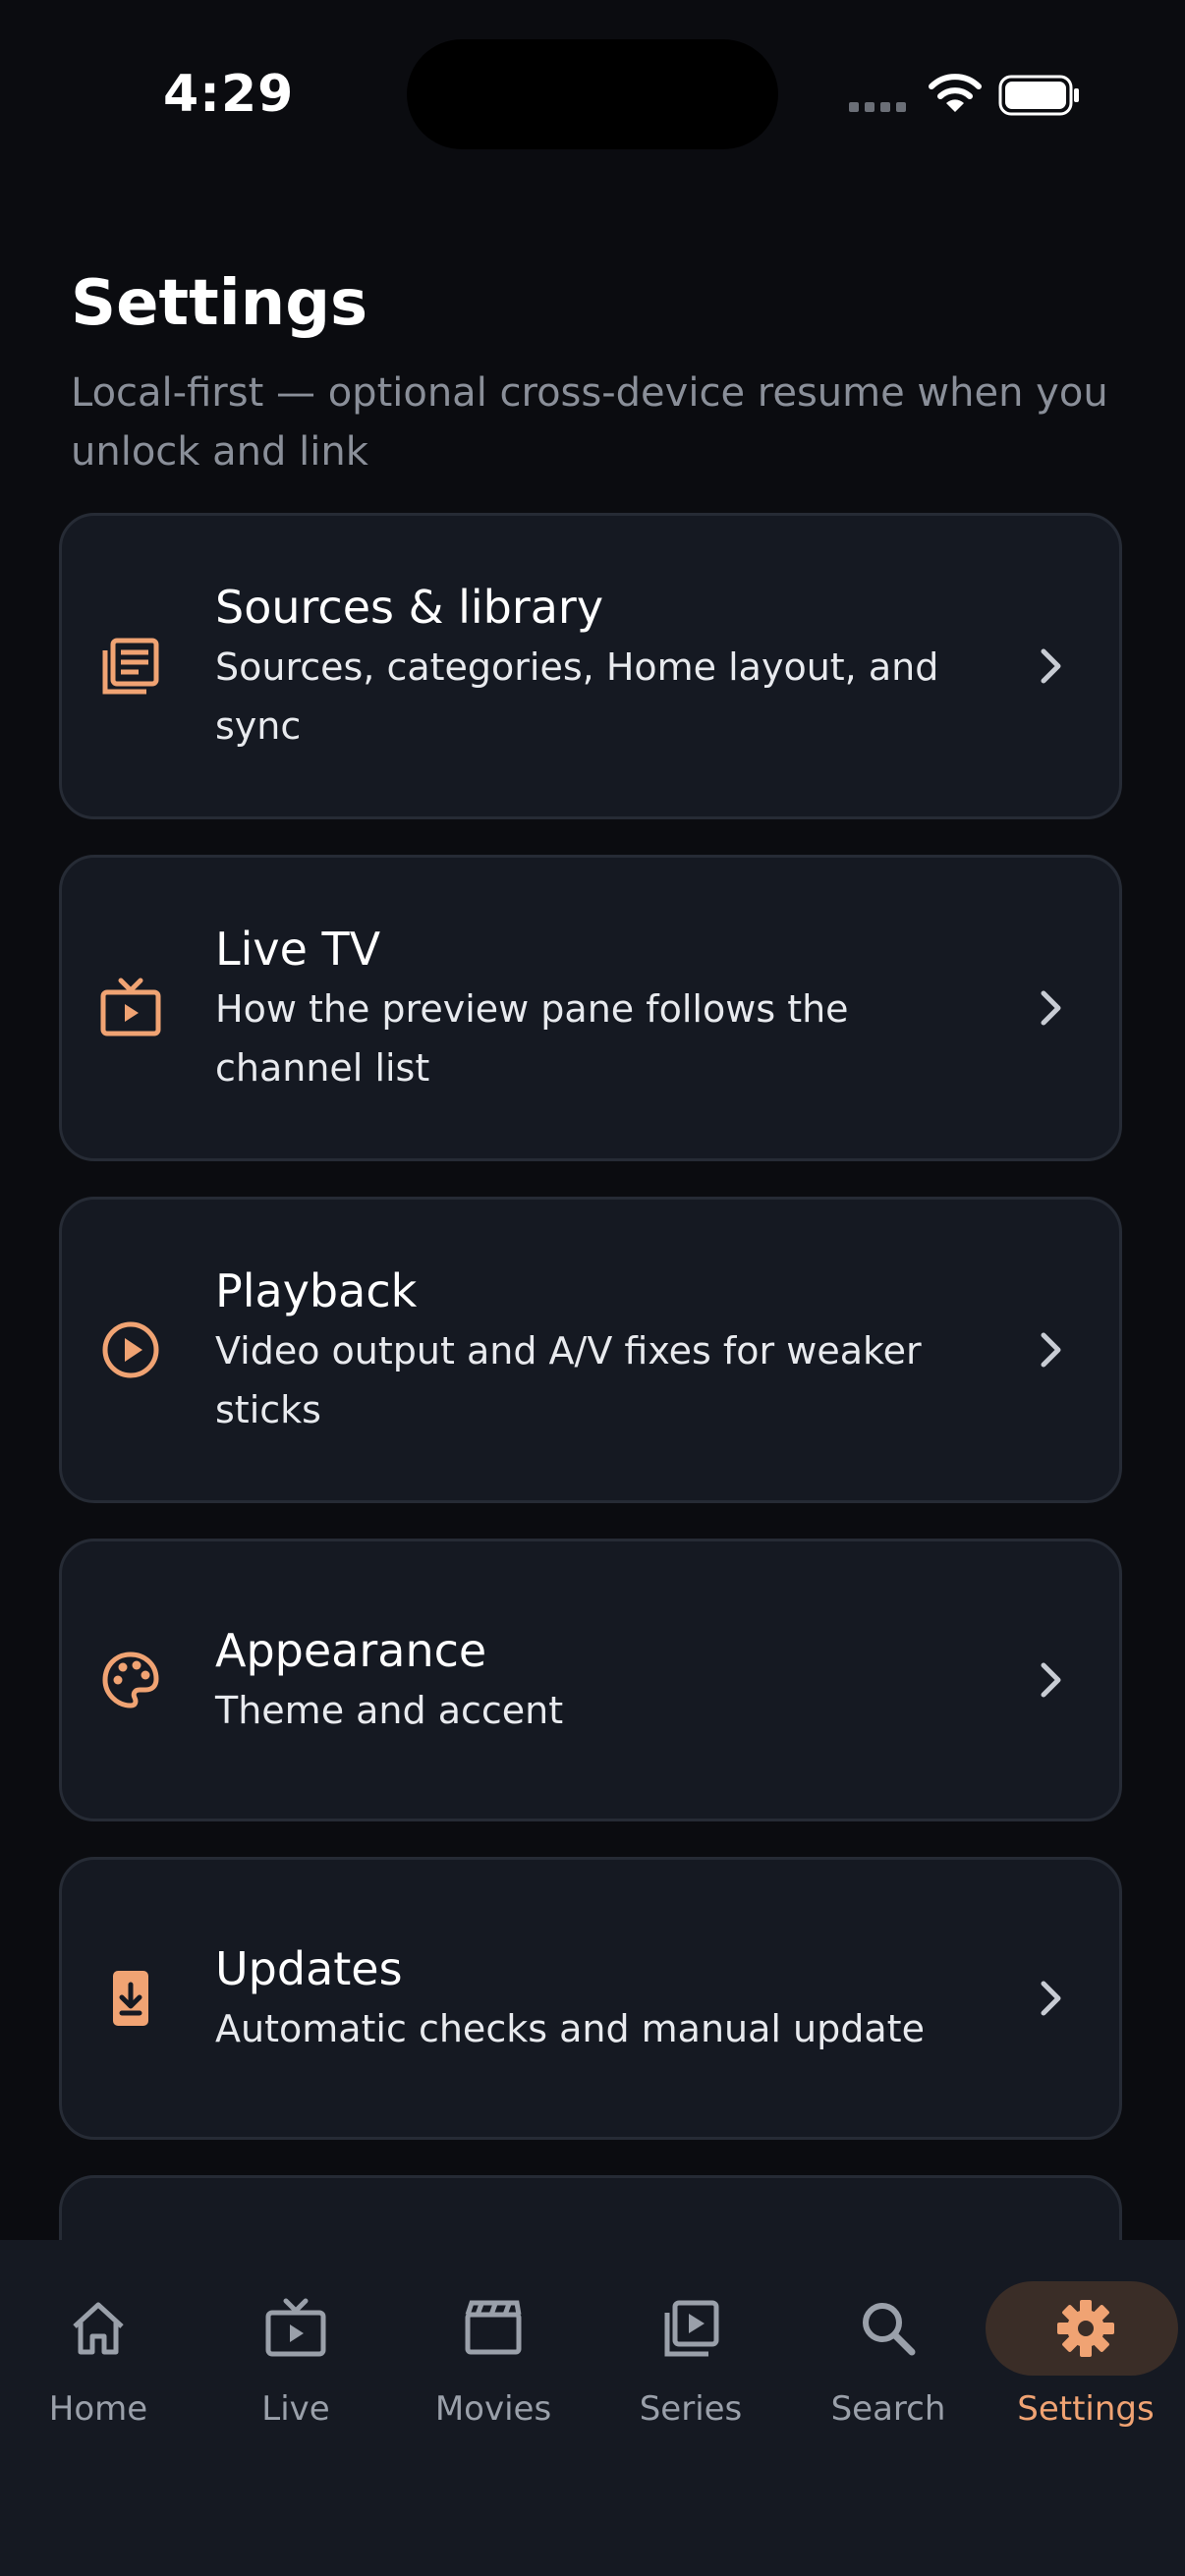 The width and height of the screenshot is (1185, 2576). I want to click on nav-live: Live, so click(296, 2338).